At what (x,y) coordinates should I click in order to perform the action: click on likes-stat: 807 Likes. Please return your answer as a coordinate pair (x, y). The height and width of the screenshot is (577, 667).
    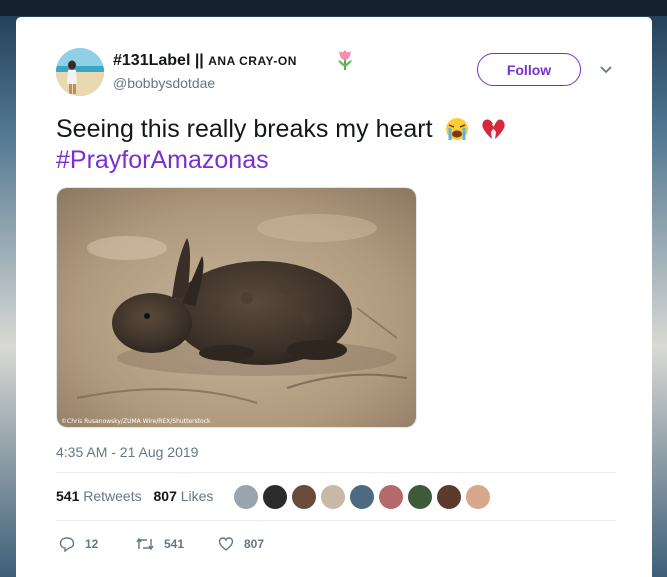
    Looking at the image, I should click on (184, 496).